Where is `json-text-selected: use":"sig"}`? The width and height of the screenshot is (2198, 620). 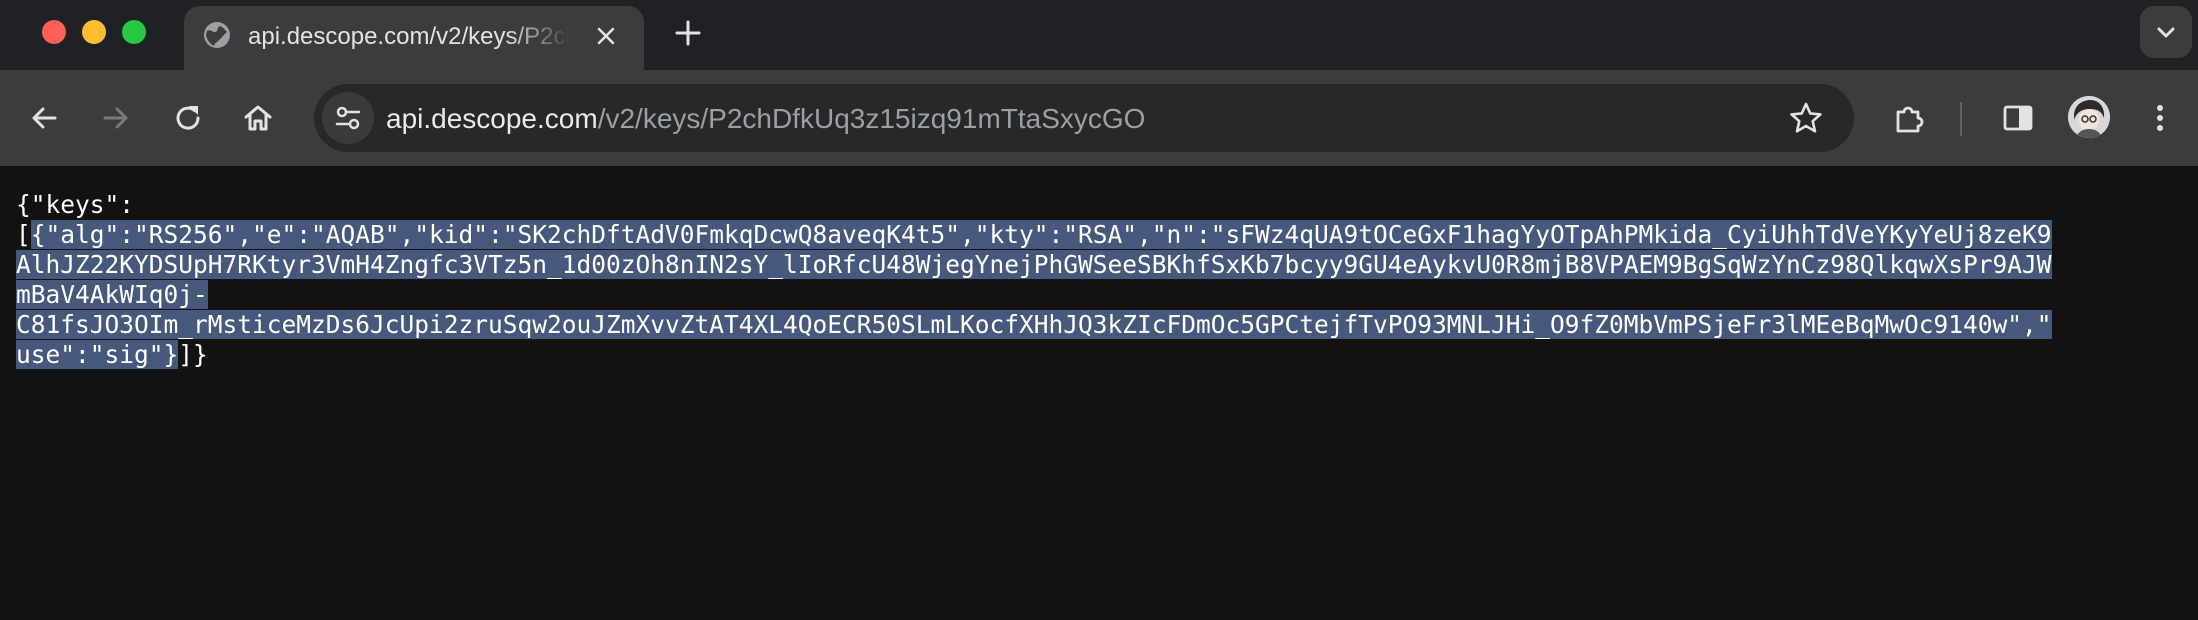 json-text-selected: use":"sig"} is located at coordinates (97, 354).